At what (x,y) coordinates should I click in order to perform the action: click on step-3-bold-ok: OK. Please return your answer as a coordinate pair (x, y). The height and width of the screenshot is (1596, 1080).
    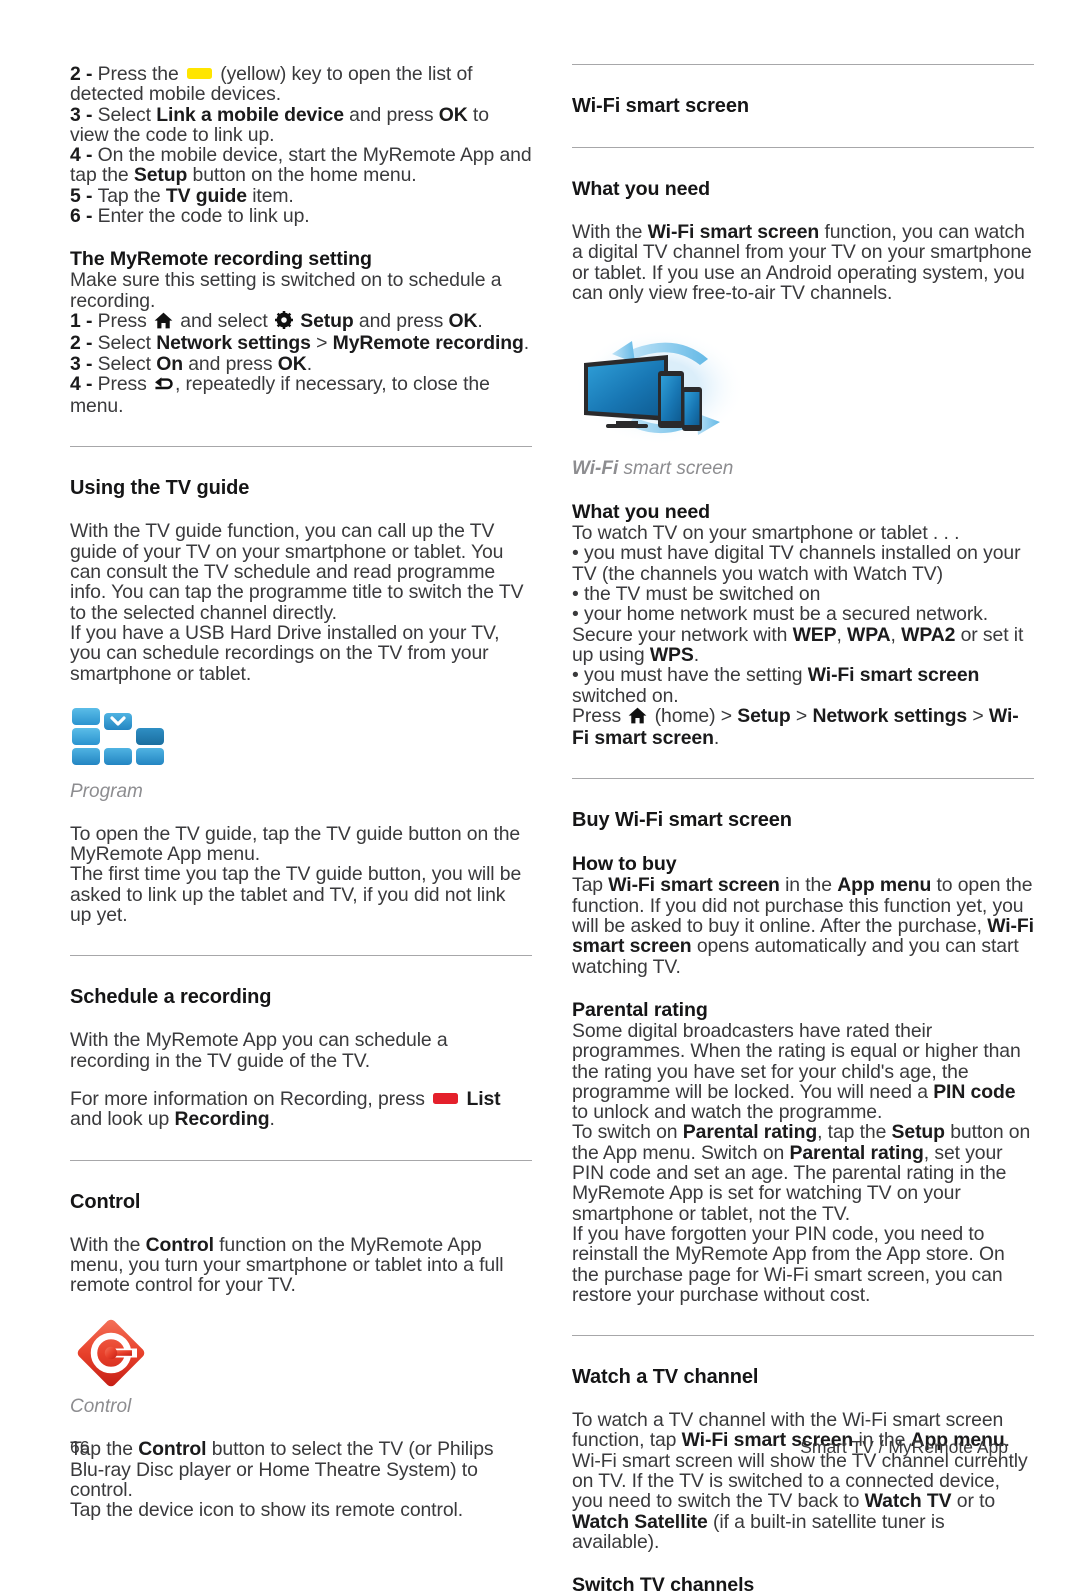
    Looking at the image, I should click on (453, 114).